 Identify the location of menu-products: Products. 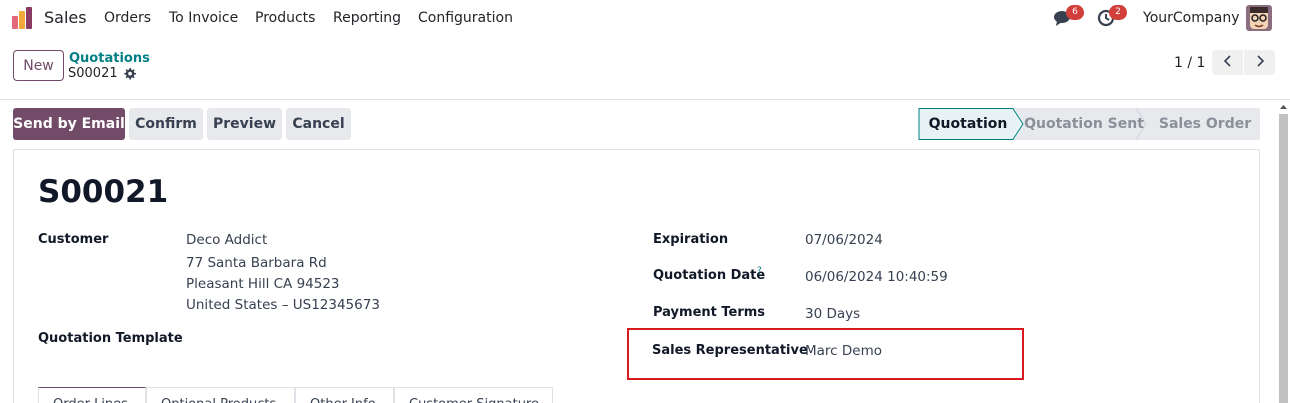
(285, 18).